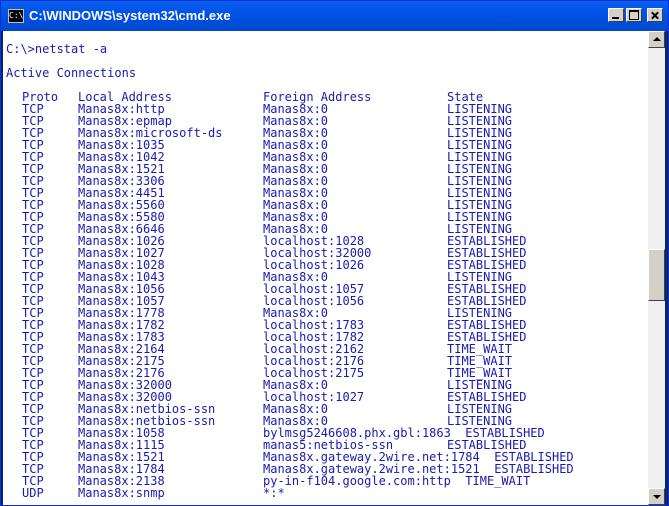 Image resolution: width=669 pixels, height=506 pixels. Describe the element at coordinates (656, 496) in the screenshot. I see `scroll-down-arrow-icon` at that location.